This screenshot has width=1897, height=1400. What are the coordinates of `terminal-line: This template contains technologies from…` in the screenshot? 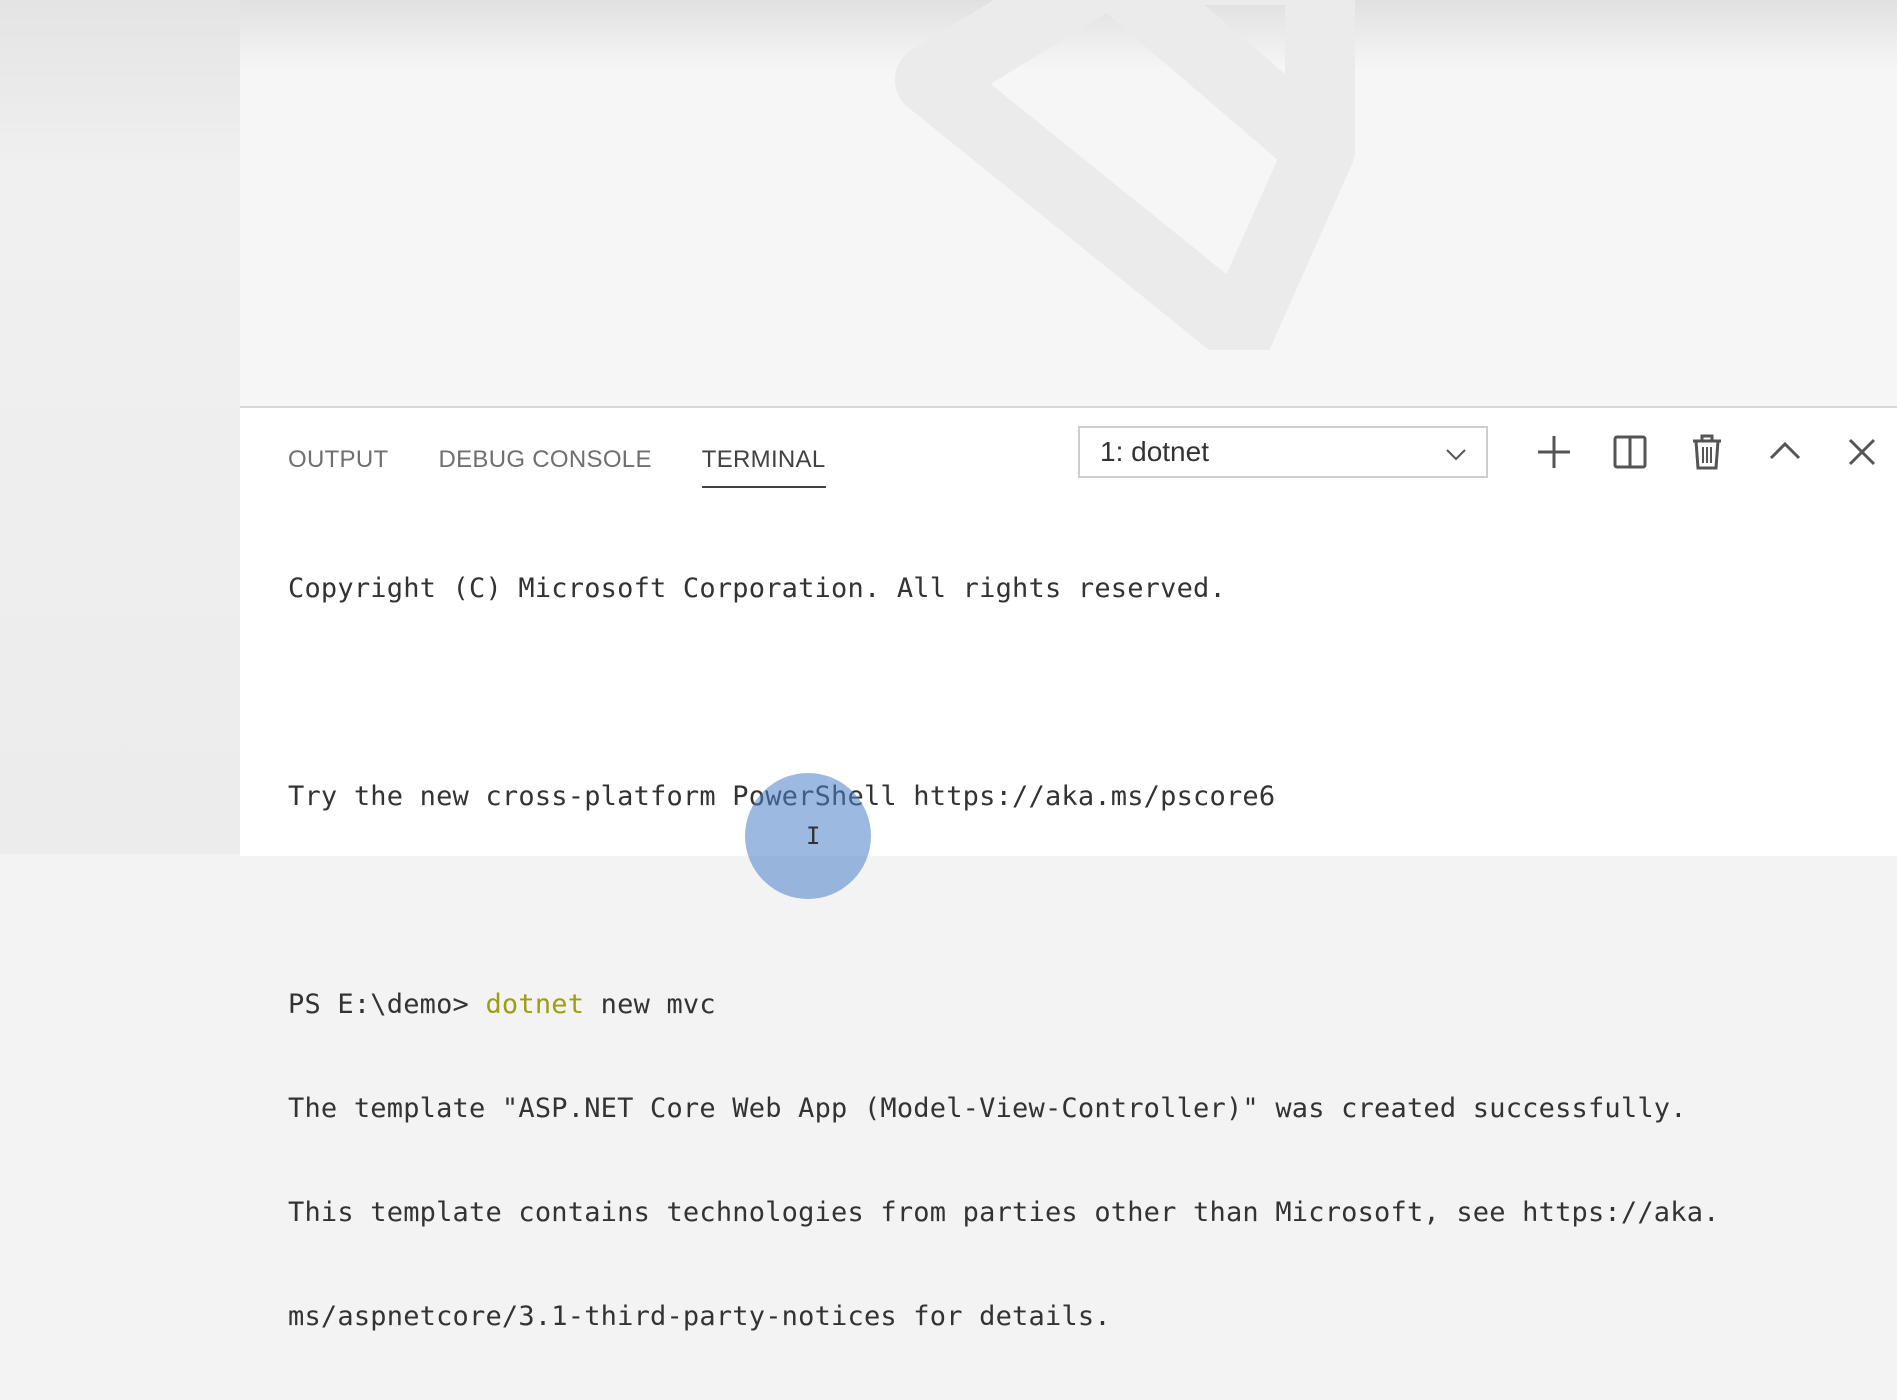 It's located at (1004, 1212).